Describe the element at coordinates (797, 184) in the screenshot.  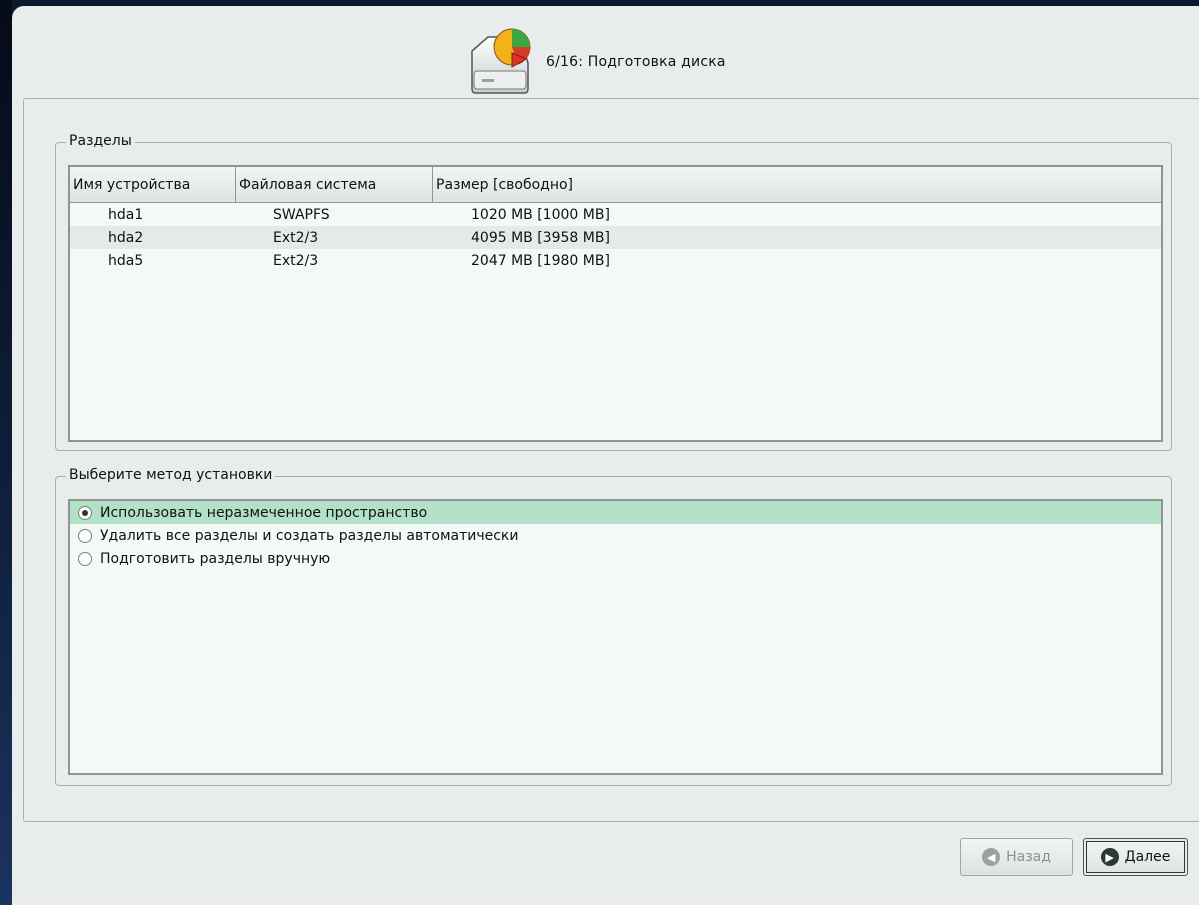
I see `column-size-free: Размер [свободно]` at that location.